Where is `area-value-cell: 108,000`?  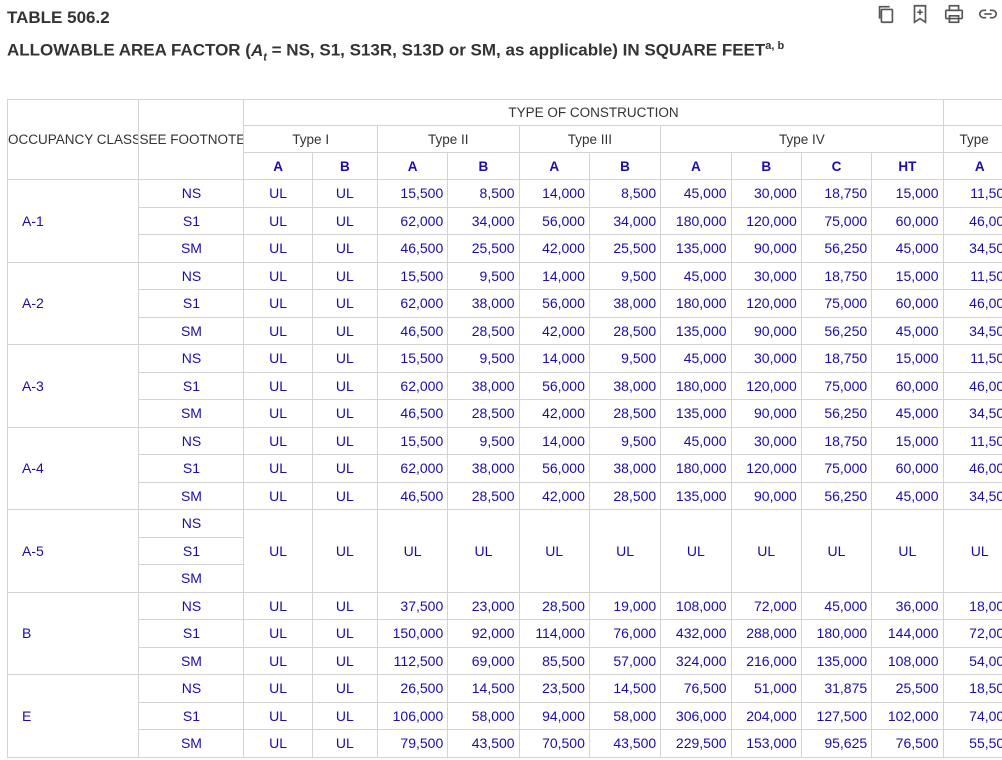 area-value-cell: 108,000 is located at coordinates (696, 605).